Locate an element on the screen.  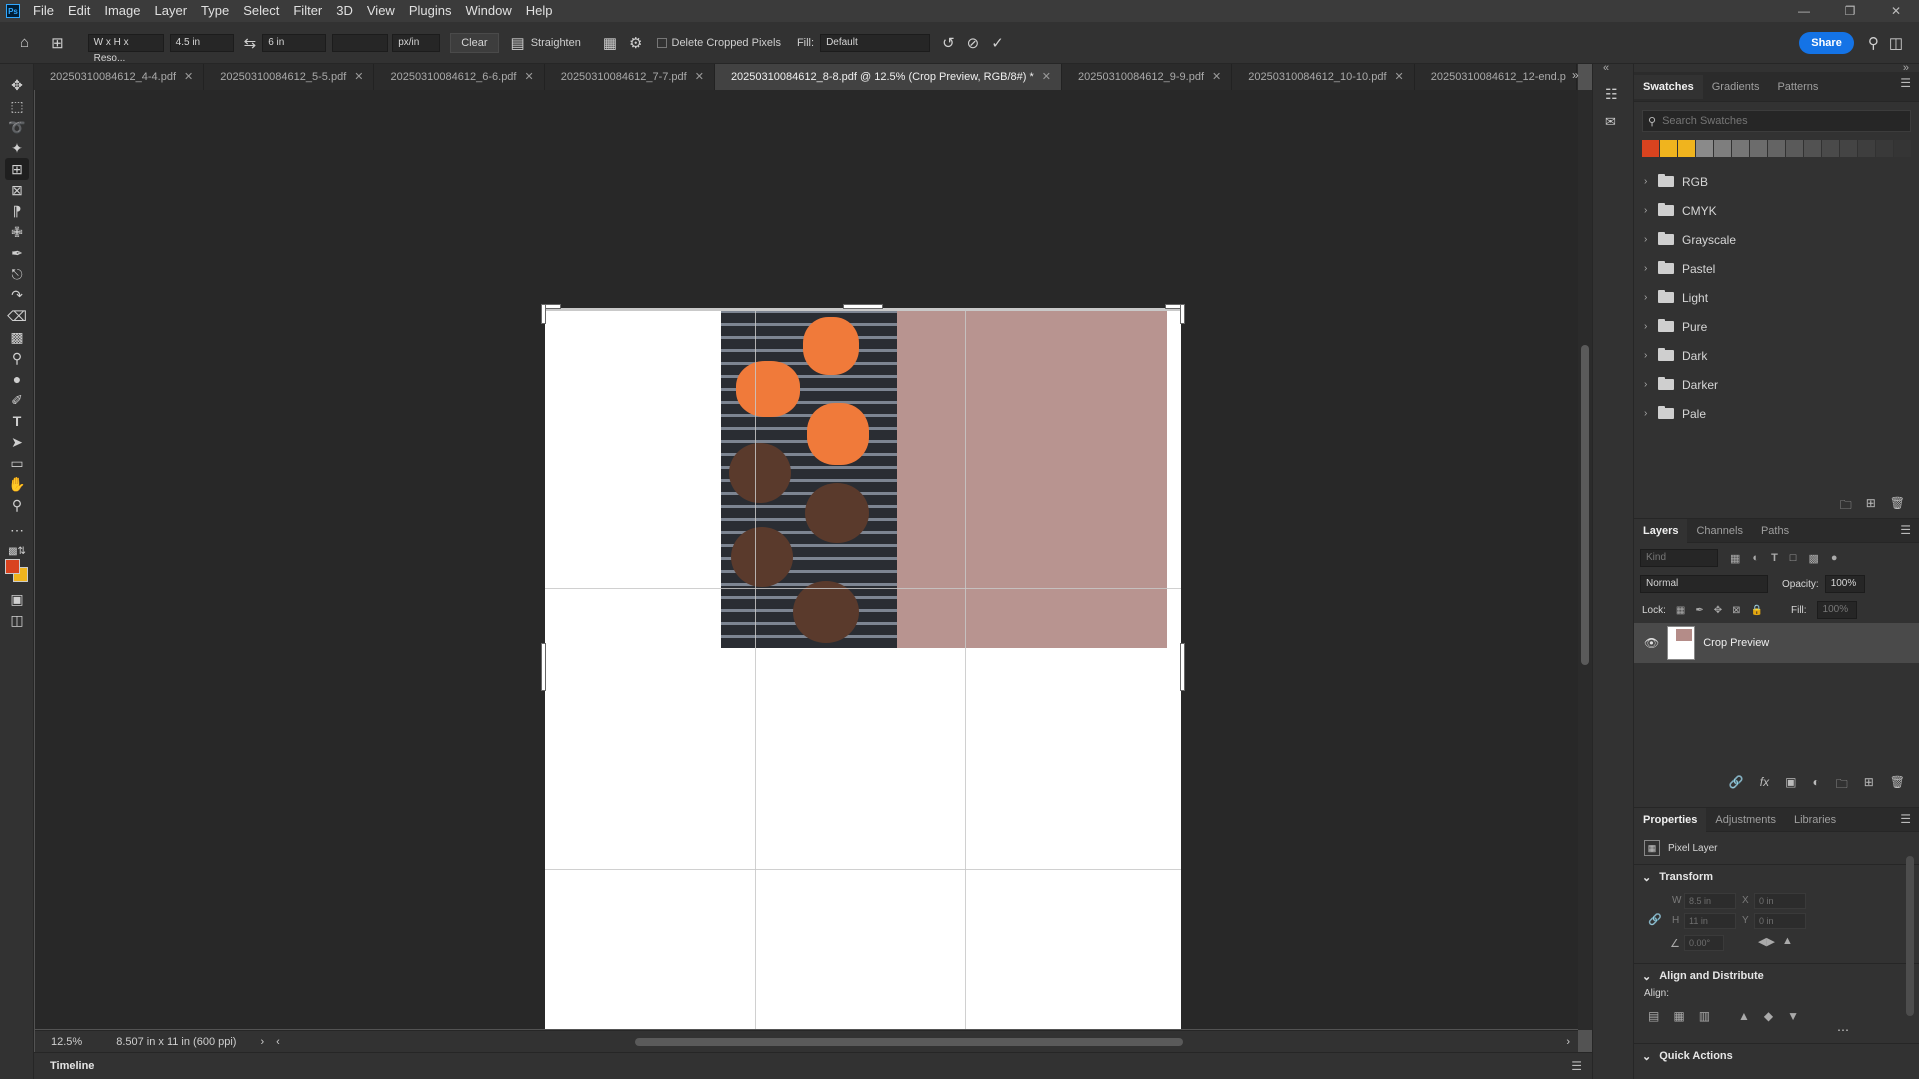
flip-vertical-icon: ▲ is located at coordinates (1787, 941).